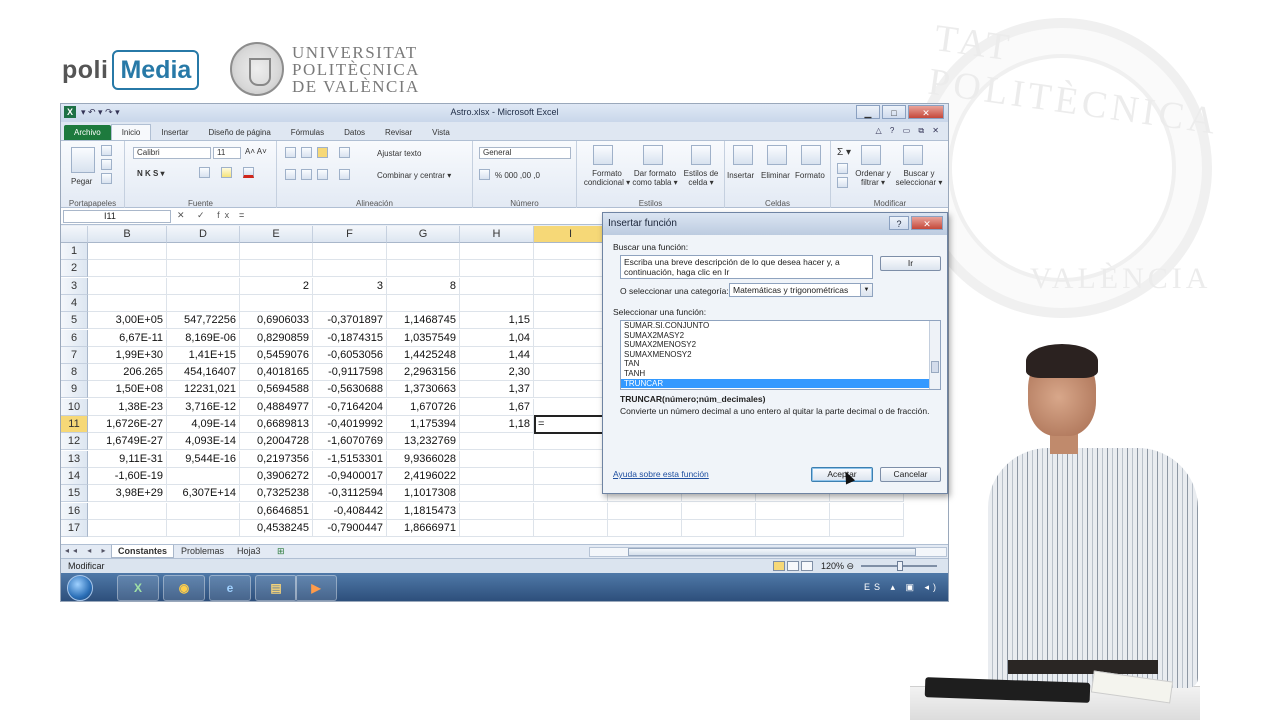 This screenshot has height=720, width=1280. I want to click on sort-filter-icon, so click(871, 155).